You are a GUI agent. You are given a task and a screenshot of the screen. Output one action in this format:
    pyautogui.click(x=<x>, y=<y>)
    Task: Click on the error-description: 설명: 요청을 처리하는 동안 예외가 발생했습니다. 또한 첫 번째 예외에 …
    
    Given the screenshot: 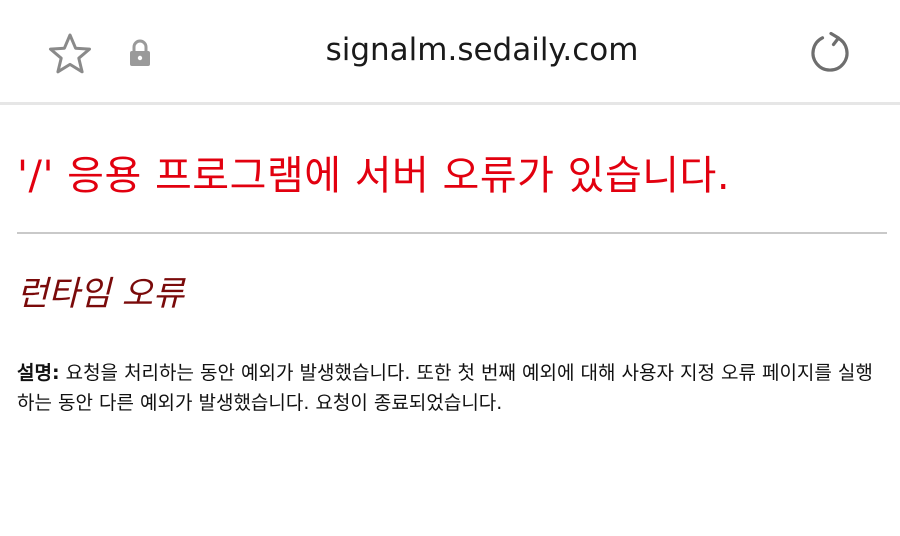 What is the action you would take?
    pyautogui.click(x=452, y=388)
    